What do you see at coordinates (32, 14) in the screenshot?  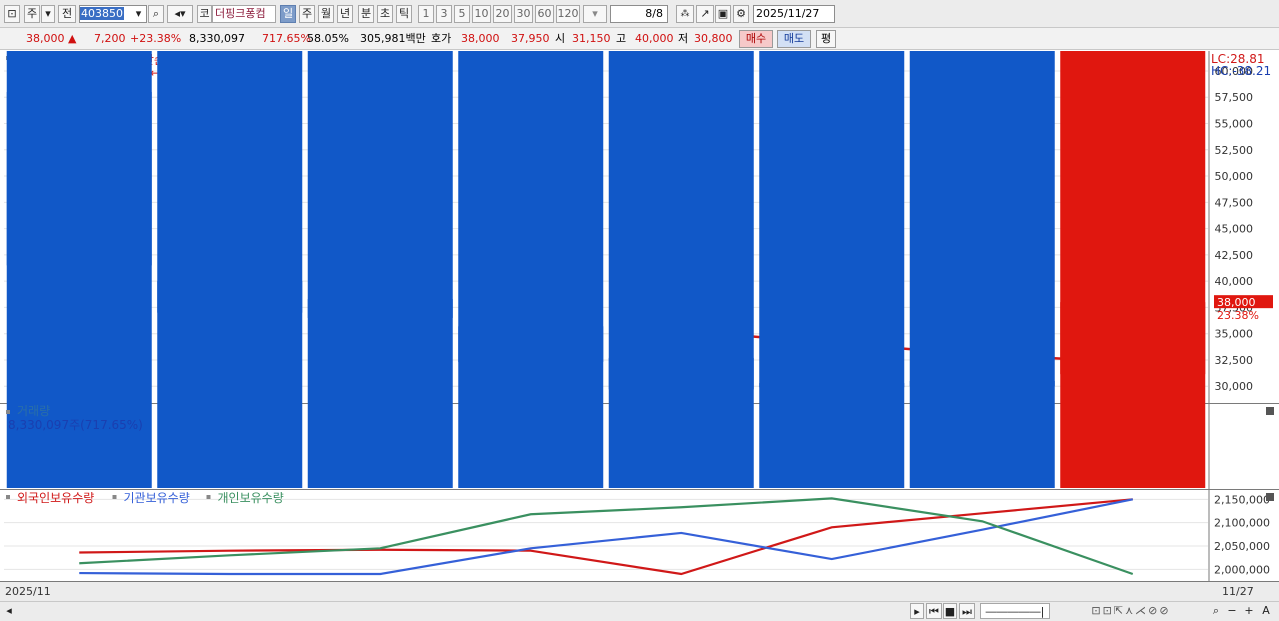 I see `chart-type-select: 주` at bounding box center [32, 14].